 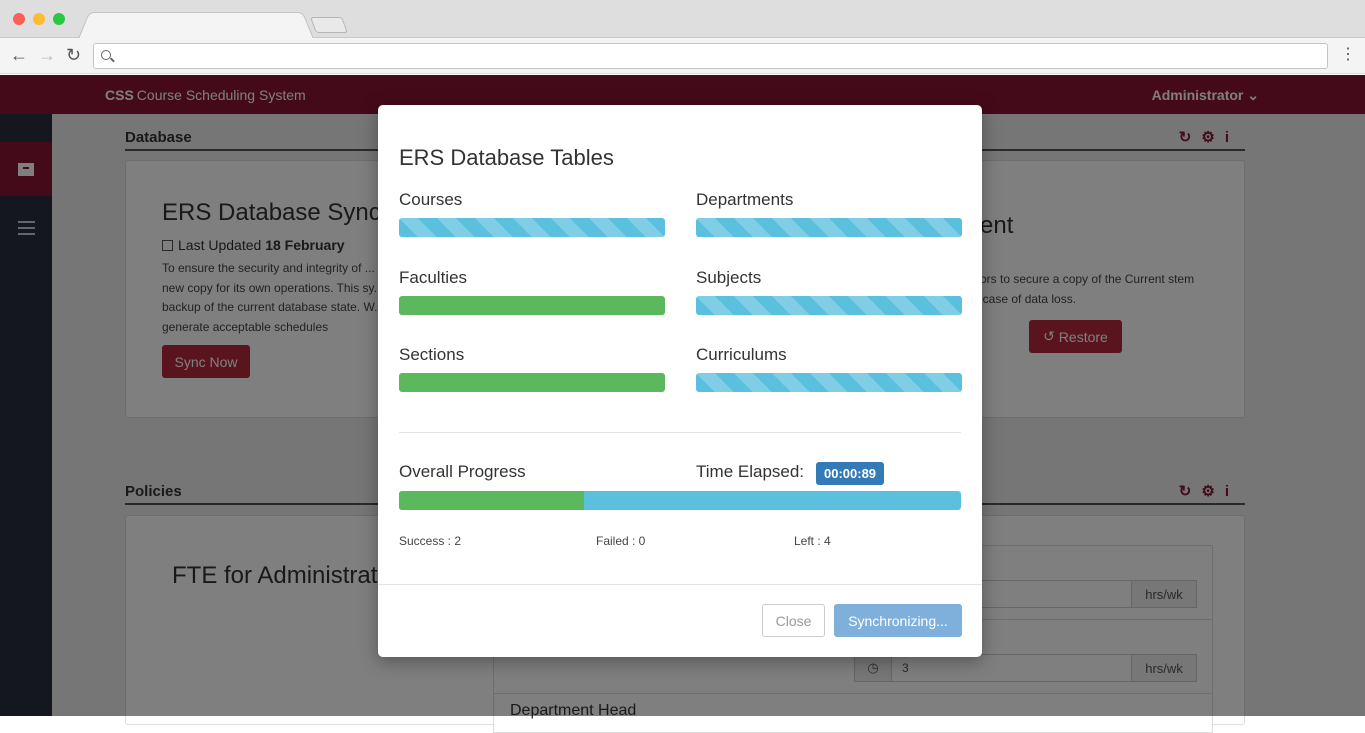 I want to click on forward-arrow-icon: →, so click(x=47, y=55).